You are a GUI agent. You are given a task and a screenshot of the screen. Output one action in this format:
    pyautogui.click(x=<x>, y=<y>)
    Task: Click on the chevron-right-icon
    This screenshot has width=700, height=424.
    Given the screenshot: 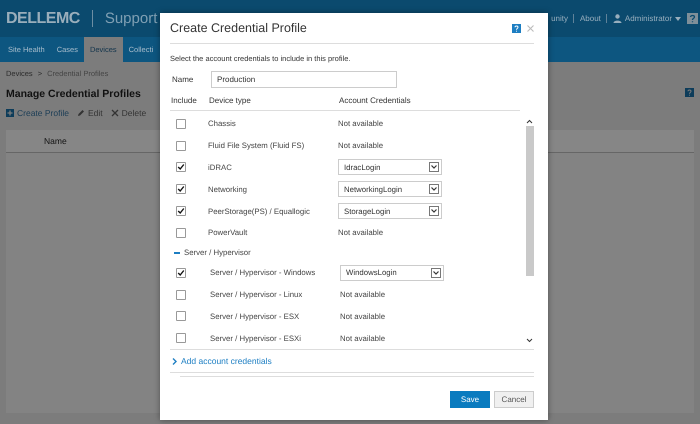 What is the action you would take?
    pyautogui.click(x=174, y=361)
    